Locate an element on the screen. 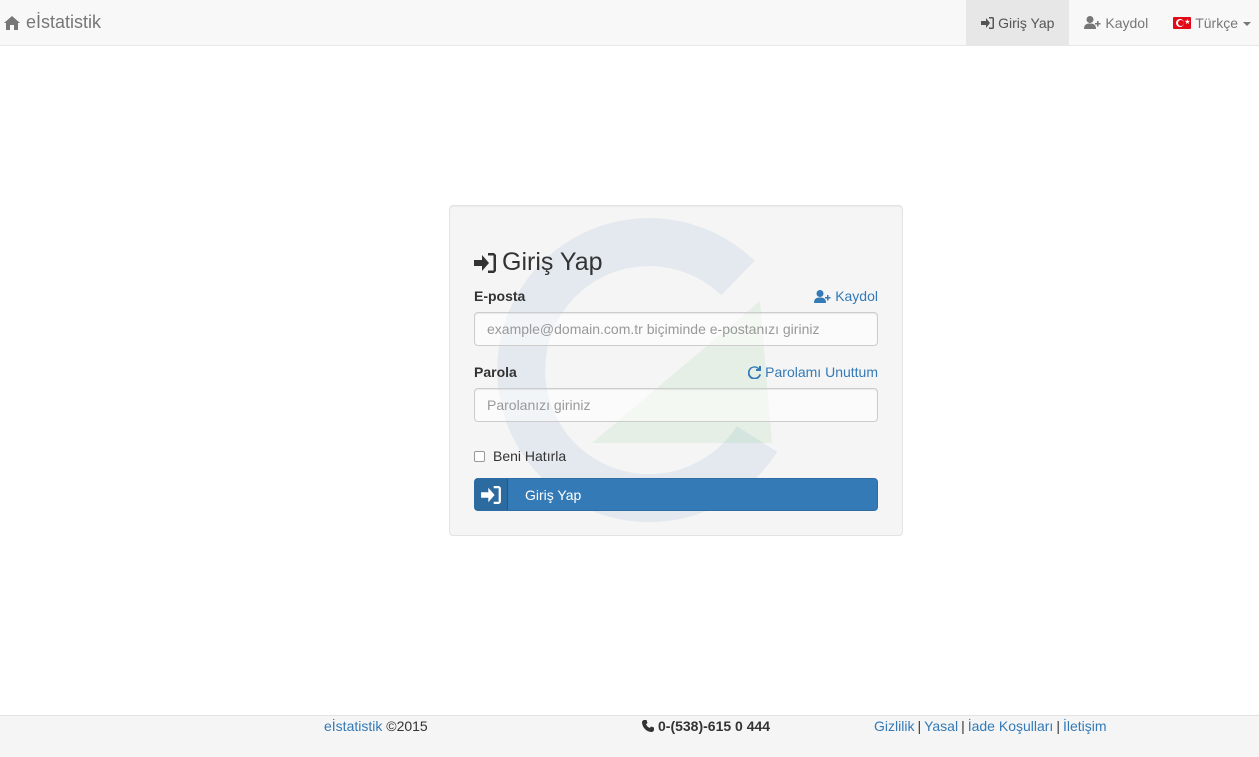  refresh-icon is located at coordinates (755, 372).